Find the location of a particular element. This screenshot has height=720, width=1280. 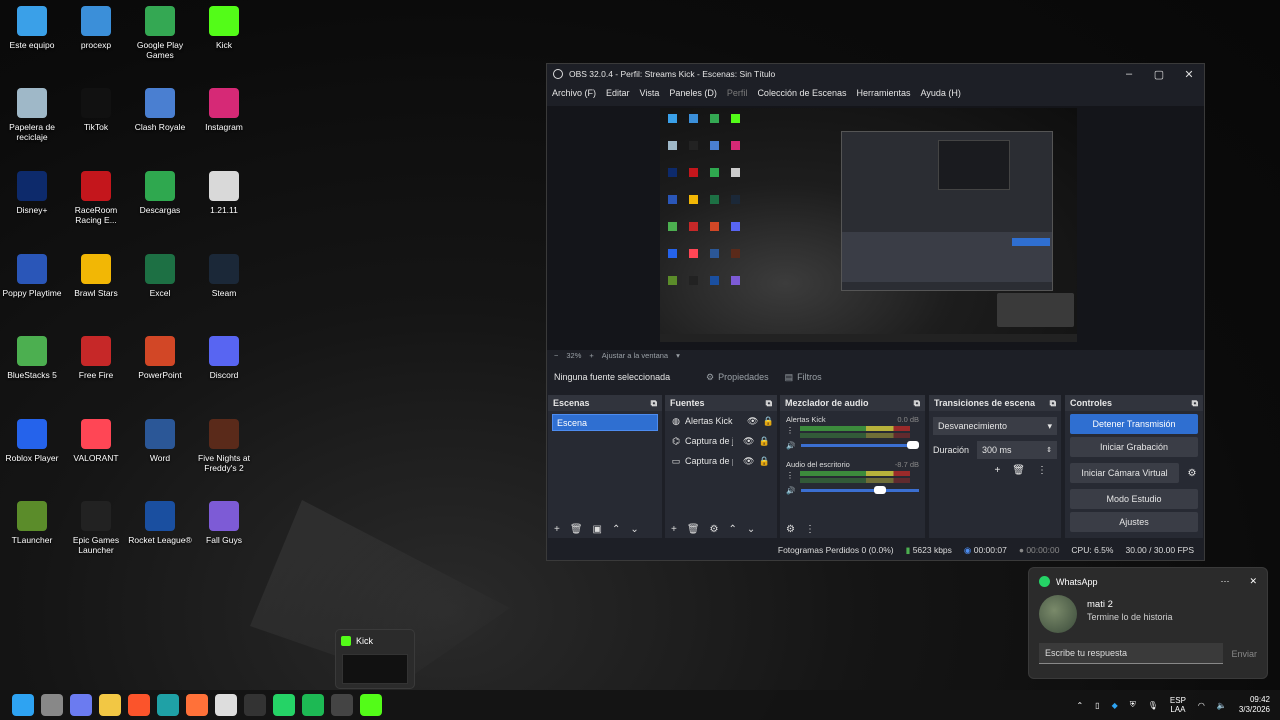

menu-ayuda: Ayuda (H) is located at coordinates (941, 93).